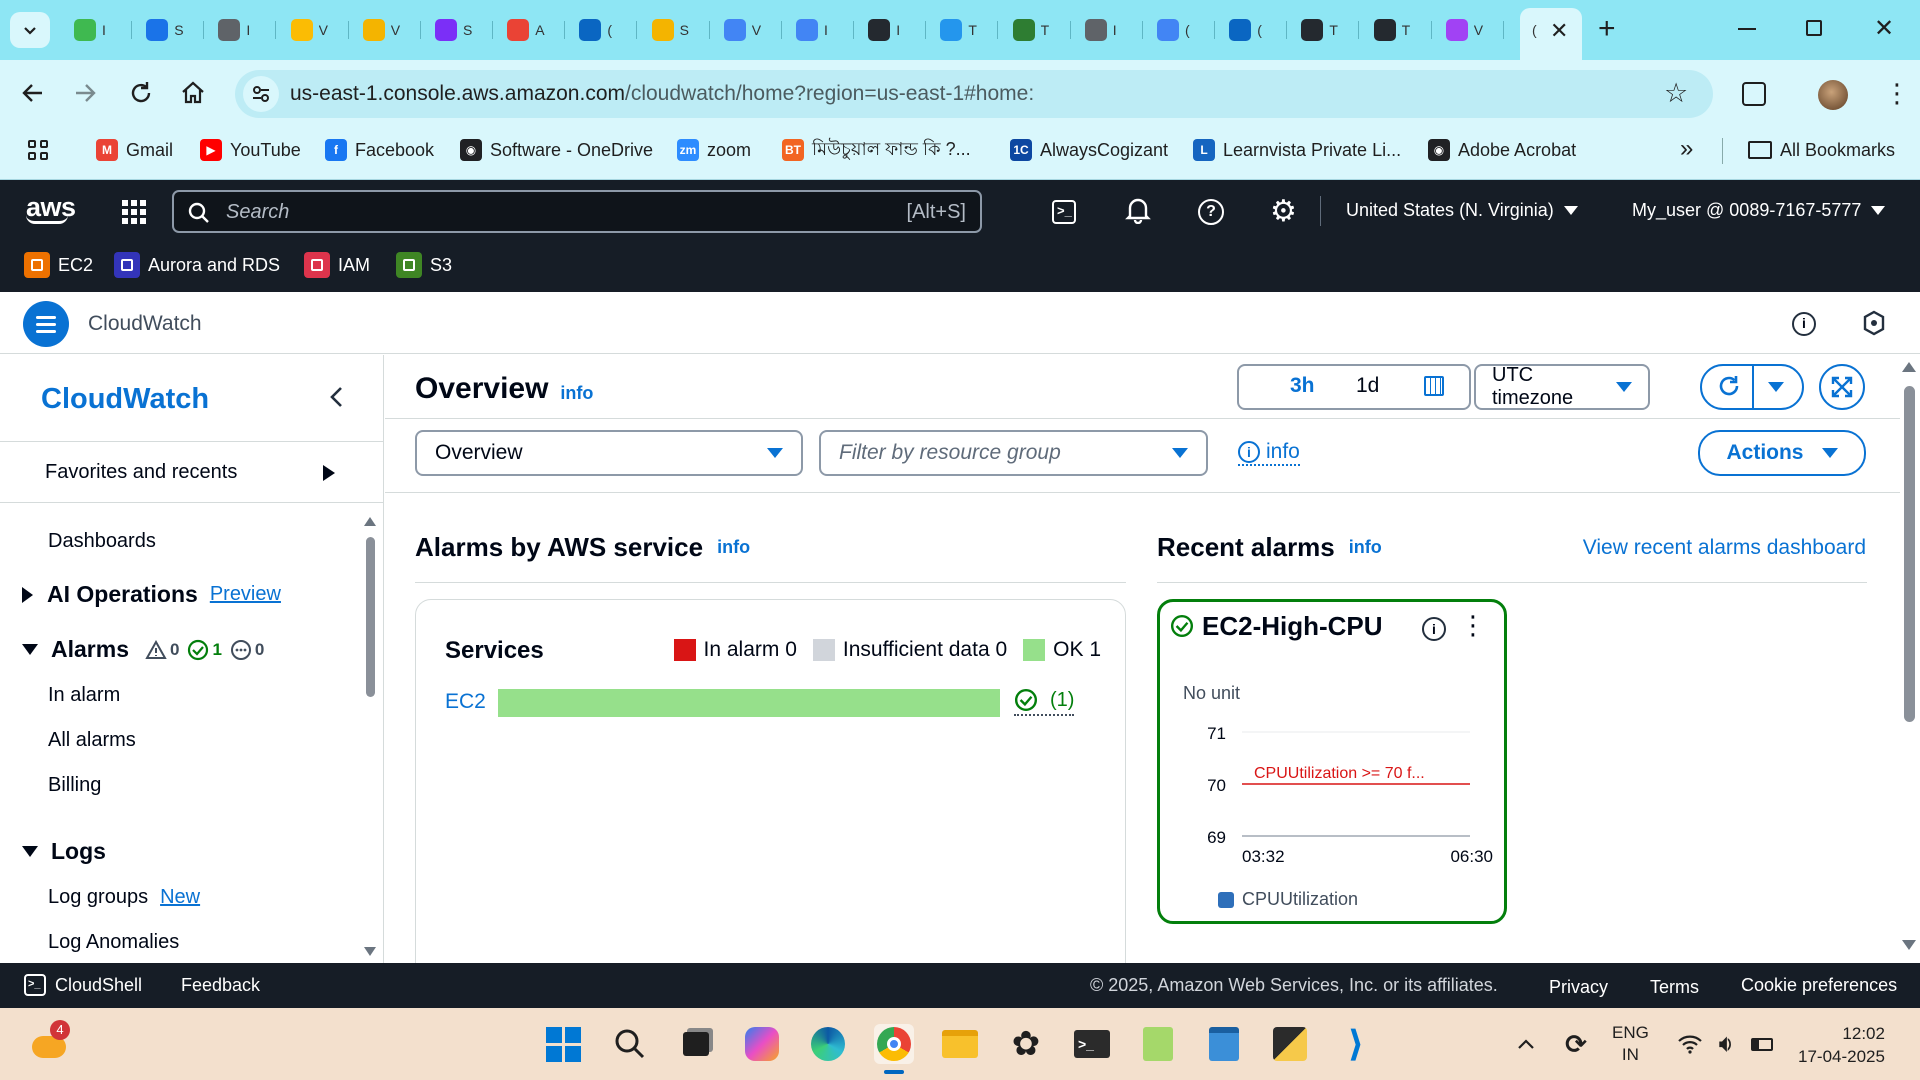 This screenshot has width=1920, height=1080. What do you see at coordinates (370, 617) in the screenshot?
I see `sidebar-scrollbar-thumb` at bounding box center [370, 617].